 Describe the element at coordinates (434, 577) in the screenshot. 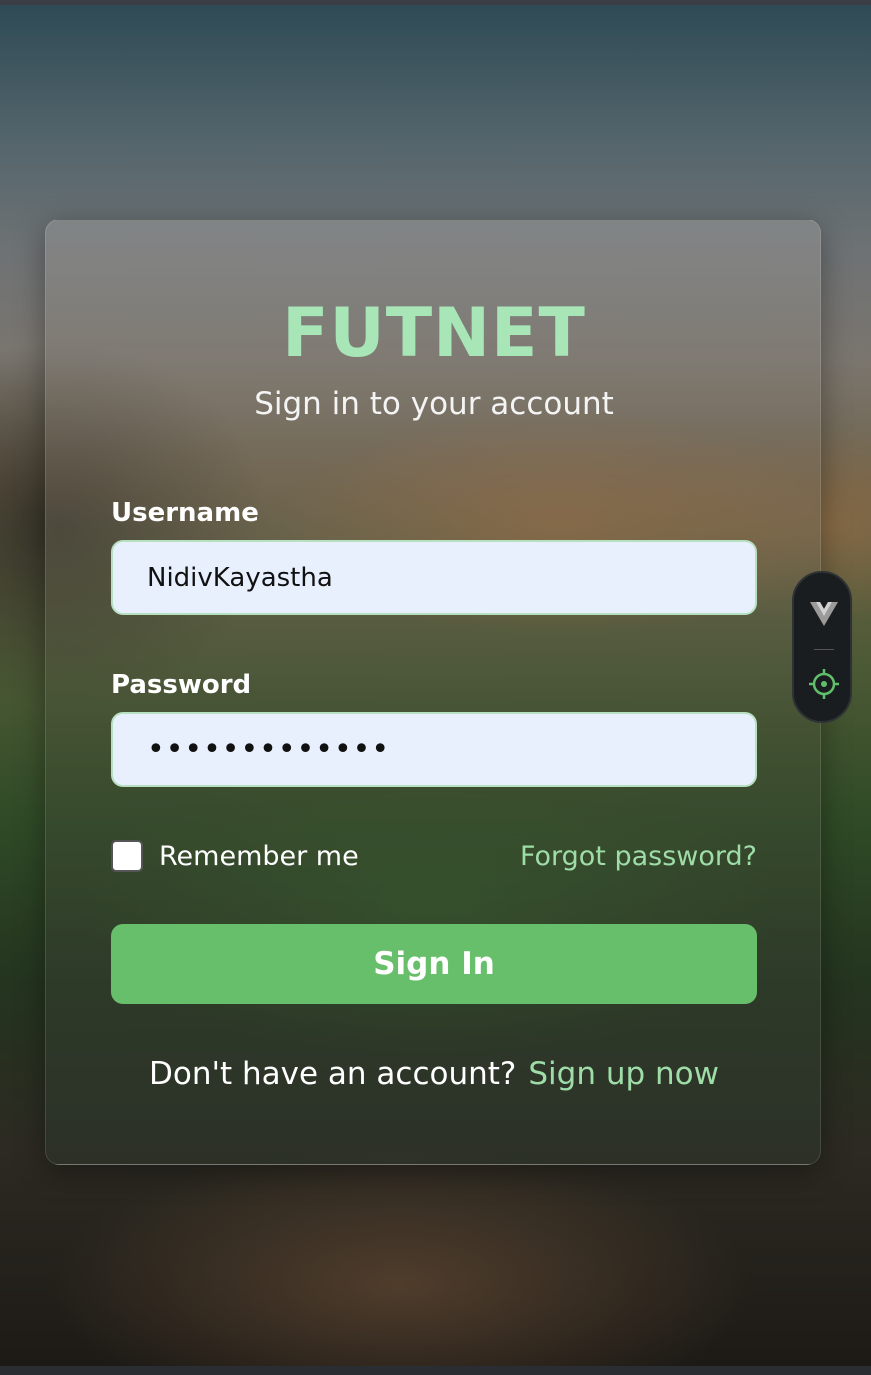

I see `username-input: NidivKayastha` at that location.